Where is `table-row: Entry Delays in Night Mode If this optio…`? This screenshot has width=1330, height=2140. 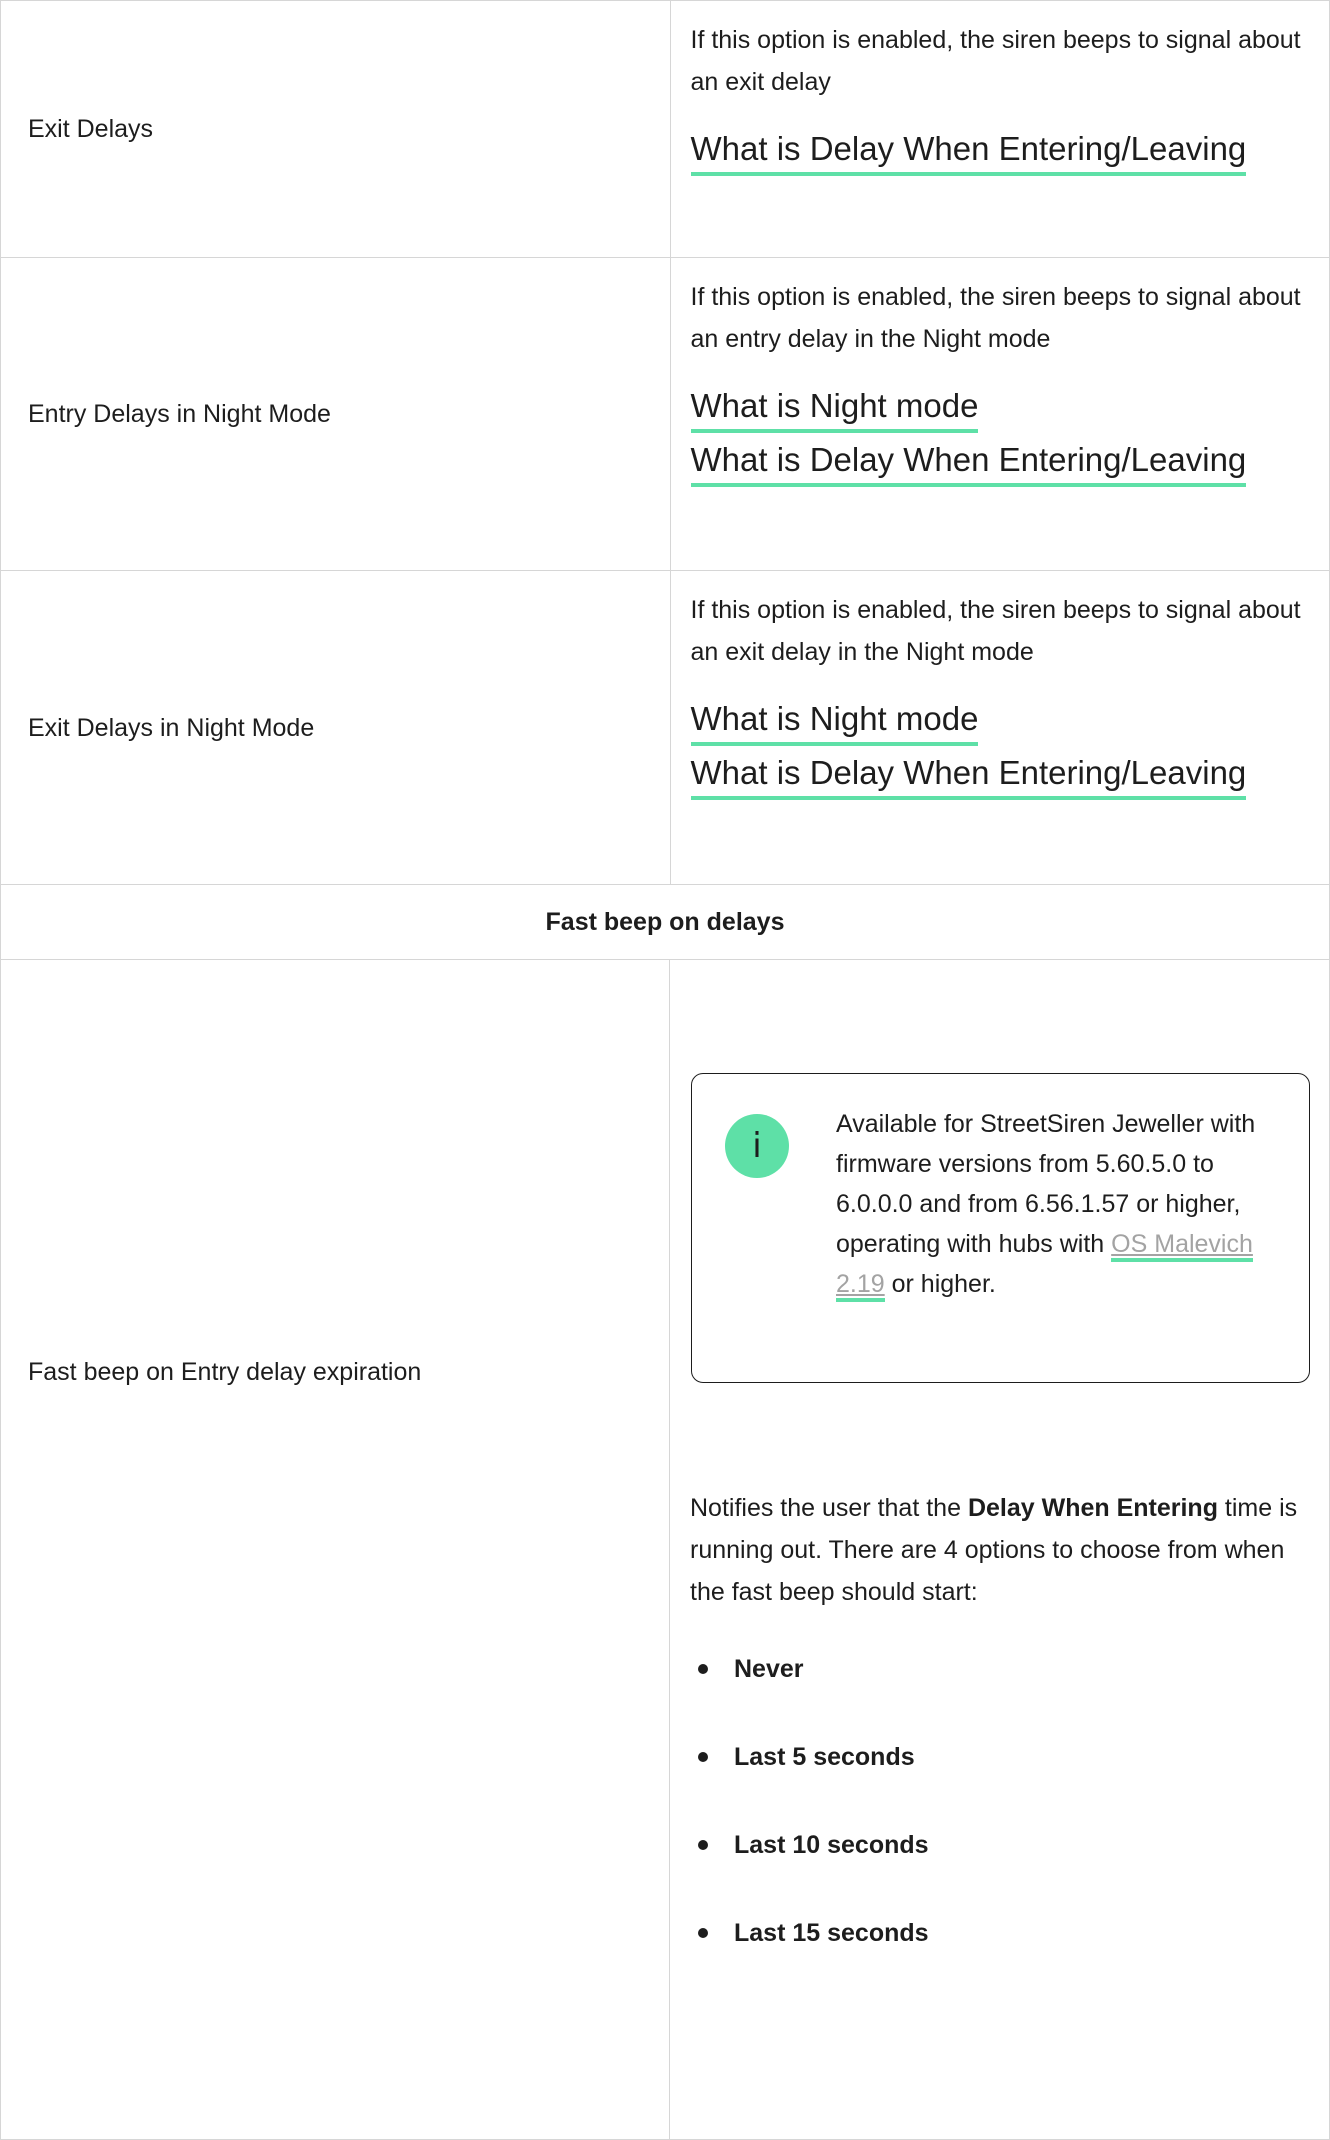
table-row: Entry Delays in Night Mode If this optio… is located at coordinates (665, 414).